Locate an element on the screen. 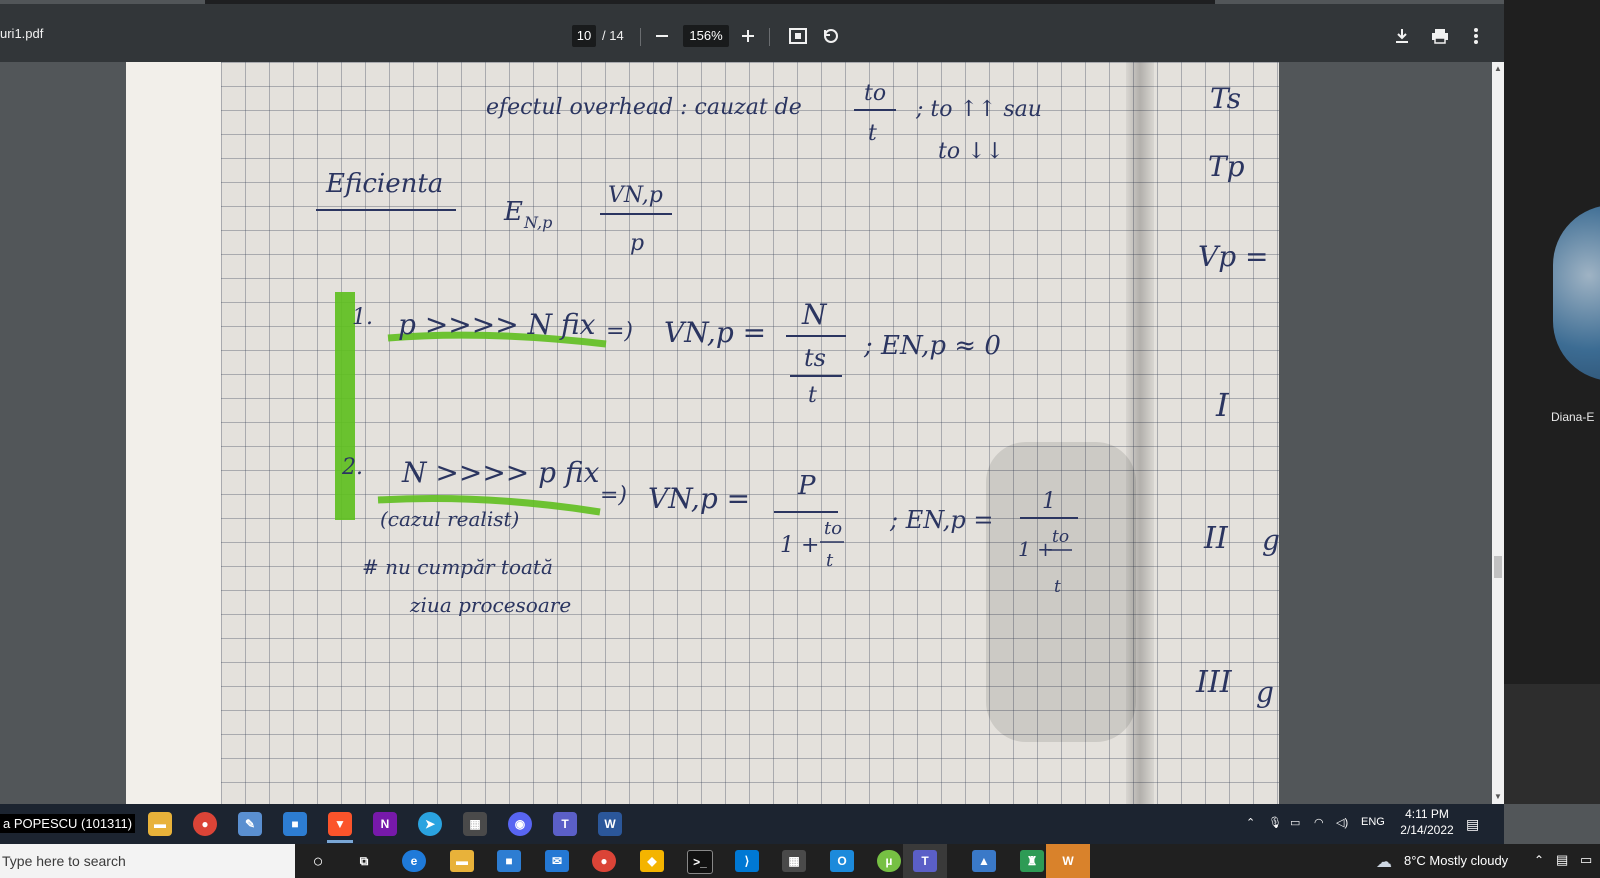 The height and width of the screenshot is (878, 1600). item-1-middle: ts is located at coordinates (815, 358).